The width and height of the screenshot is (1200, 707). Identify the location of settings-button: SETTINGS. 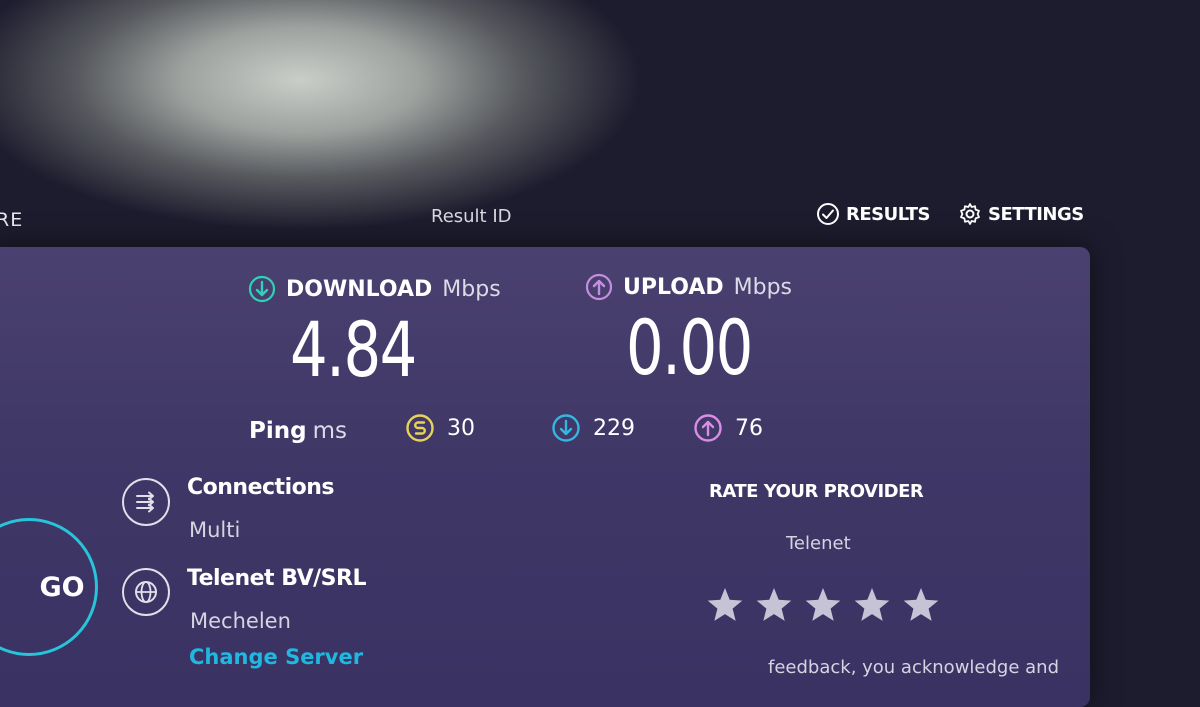
(1021, 214).